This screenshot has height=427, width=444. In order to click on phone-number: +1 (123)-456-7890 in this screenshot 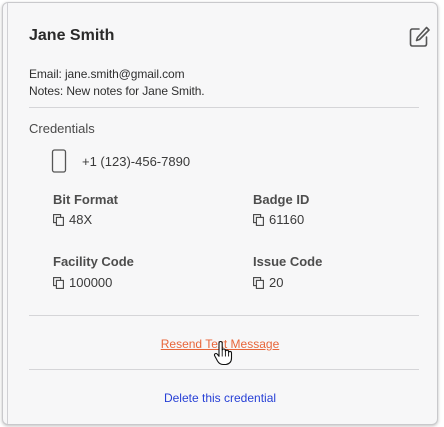, I will do `click(136, 161)`.